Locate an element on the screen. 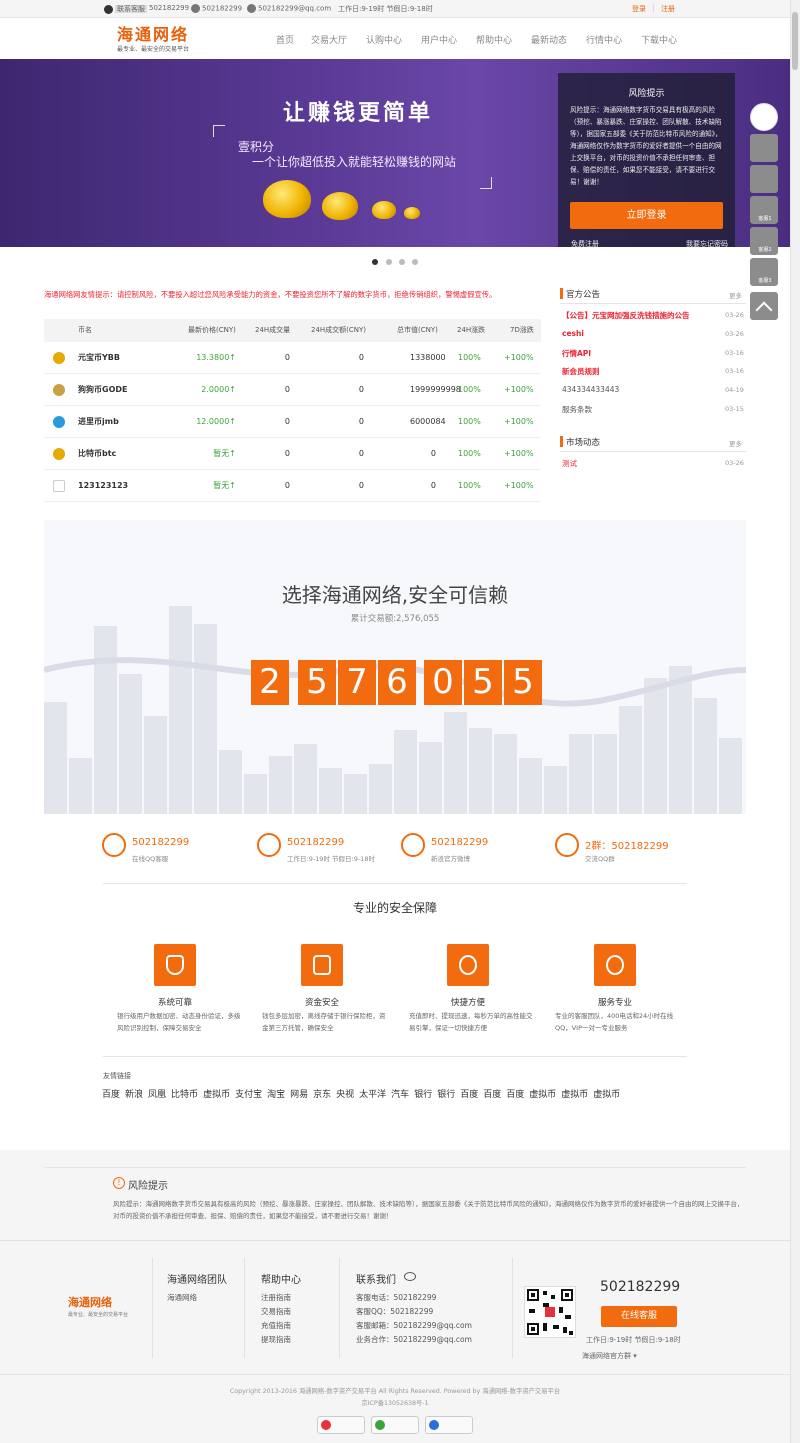 This screenshot has height=1443, width=800. announce-item: 行情API is located at coordinates (576, 353).